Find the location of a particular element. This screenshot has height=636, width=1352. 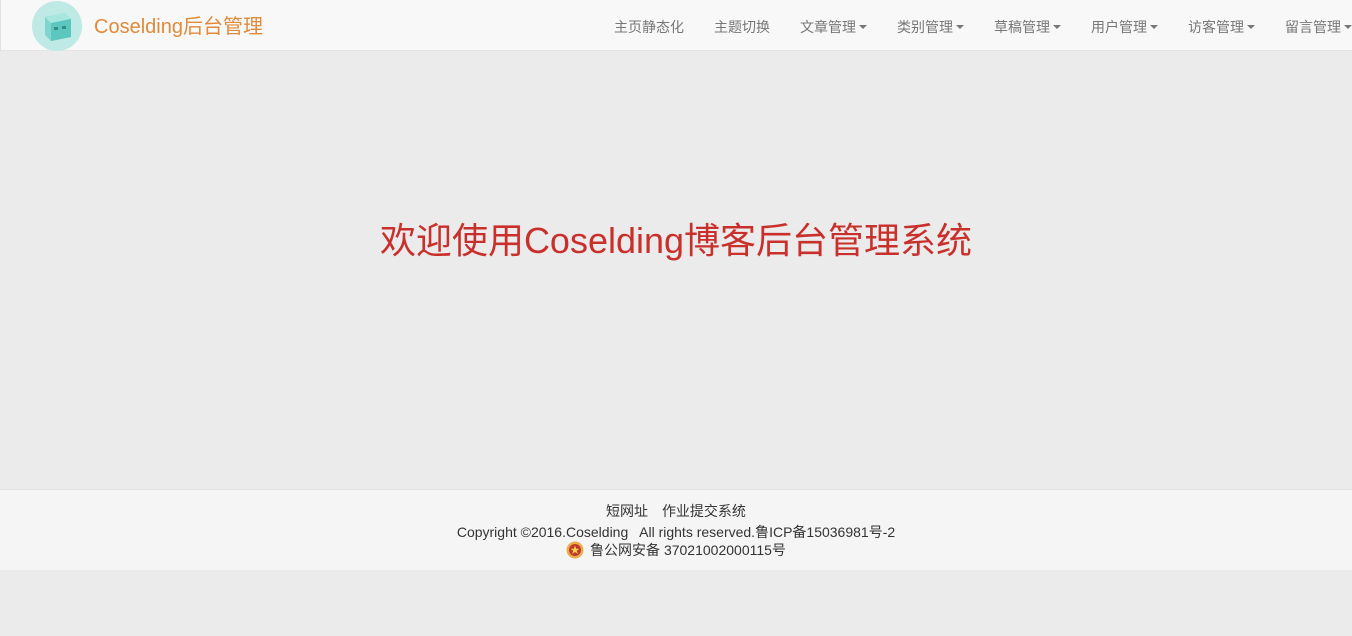

footer-link-homework-system: 作业提交系统 is located at coordinates (704, 511).